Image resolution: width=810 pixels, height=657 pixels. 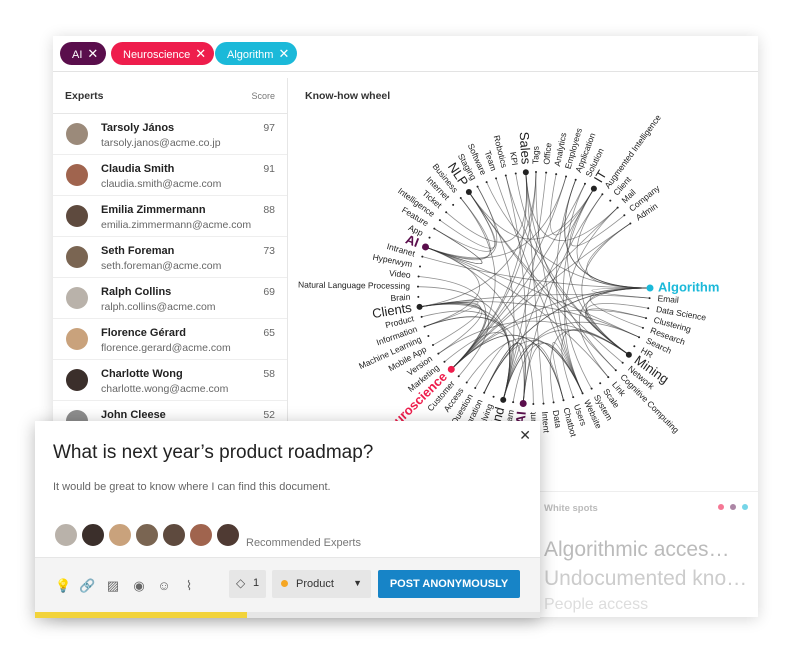 What do you see at coordinates (400, 274) in the screenshot?
I see `wheel-label: Video` at bounding box center [400, 274].